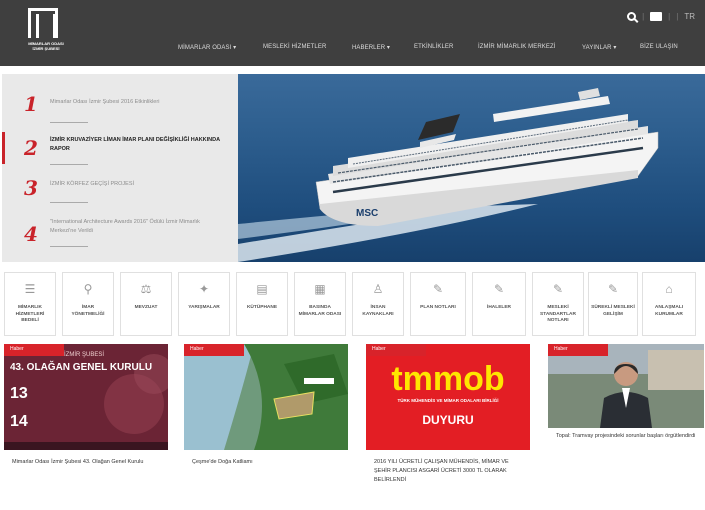 The width and height of the screenshot is (705, 510). What do you see at coordinates (438, 304) in the screenshot?
I see `category-plan-notlari: ✎ PLAN NOTLARI` at bounding box center [438, 304].